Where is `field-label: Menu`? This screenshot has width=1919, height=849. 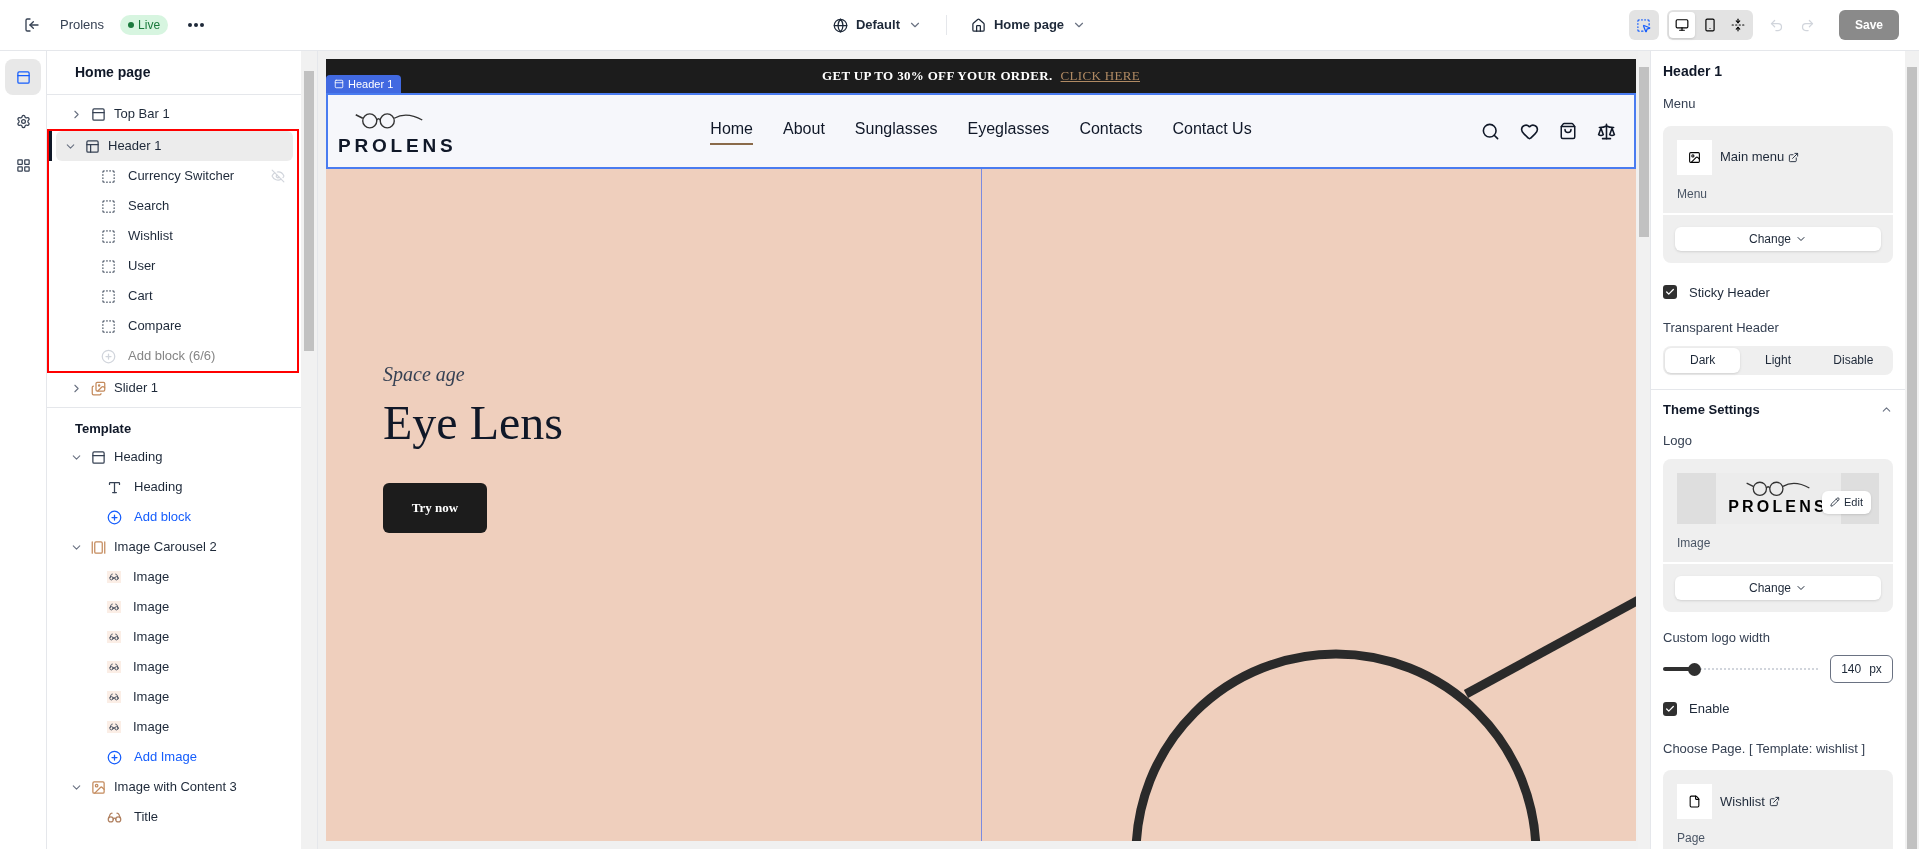
field-label: Menu is located at coordinates (1680, 104).